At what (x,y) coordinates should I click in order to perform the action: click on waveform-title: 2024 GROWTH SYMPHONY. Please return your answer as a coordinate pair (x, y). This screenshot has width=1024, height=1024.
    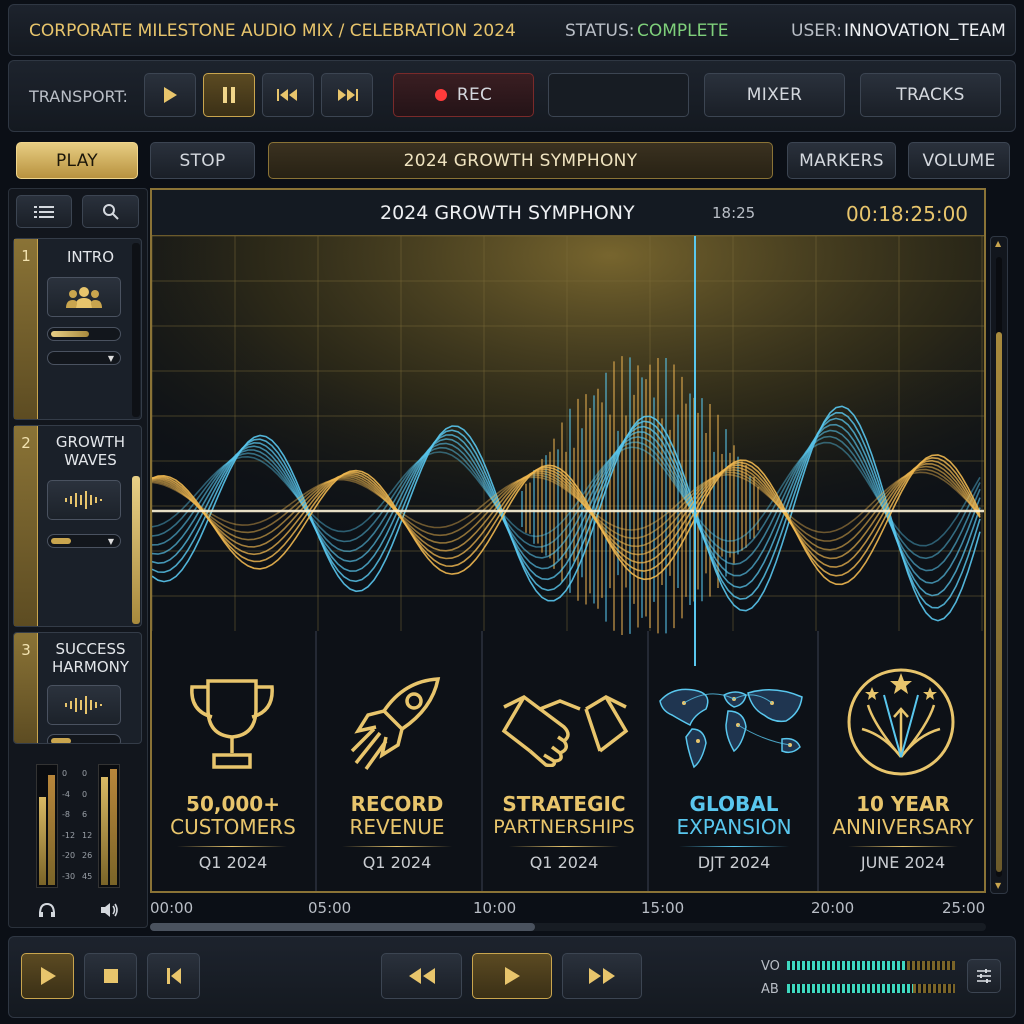
    Looking at the image, I should click on (507, 213).